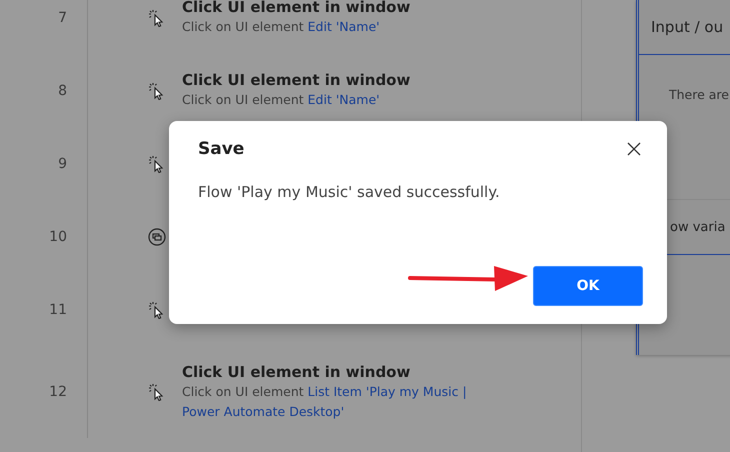 The width and height of the screenshot is (730, 452). I want to click on panel-heading: Input / ou, so click(684, 27).